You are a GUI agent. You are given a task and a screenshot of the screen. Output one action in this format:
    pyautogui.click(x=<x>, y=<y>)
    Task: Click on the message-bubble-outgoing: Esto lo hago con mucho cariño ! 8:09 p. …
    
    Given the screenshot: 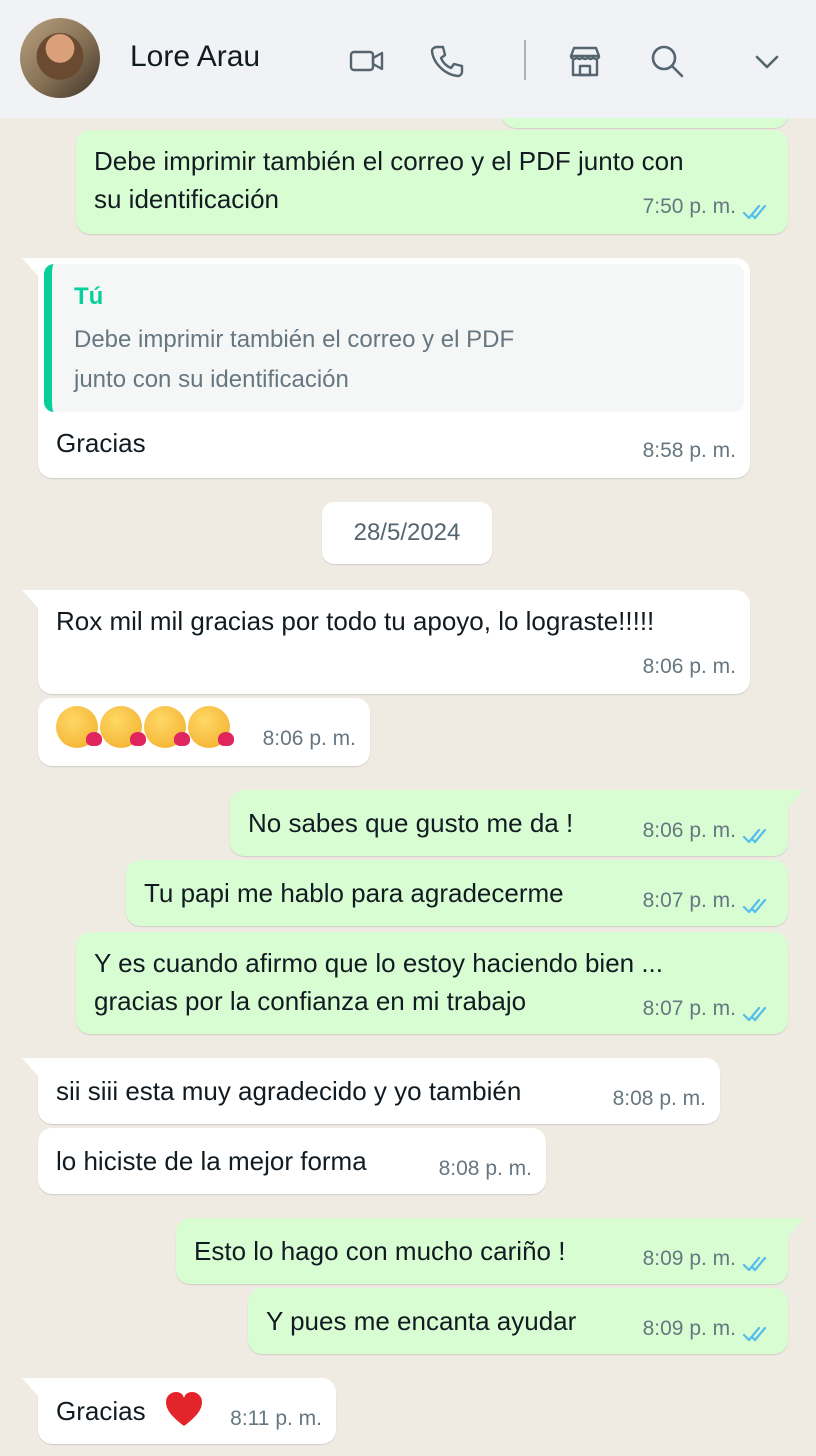 What is the action you would take?
    pyautogui.click(x=490, y=1251)
    